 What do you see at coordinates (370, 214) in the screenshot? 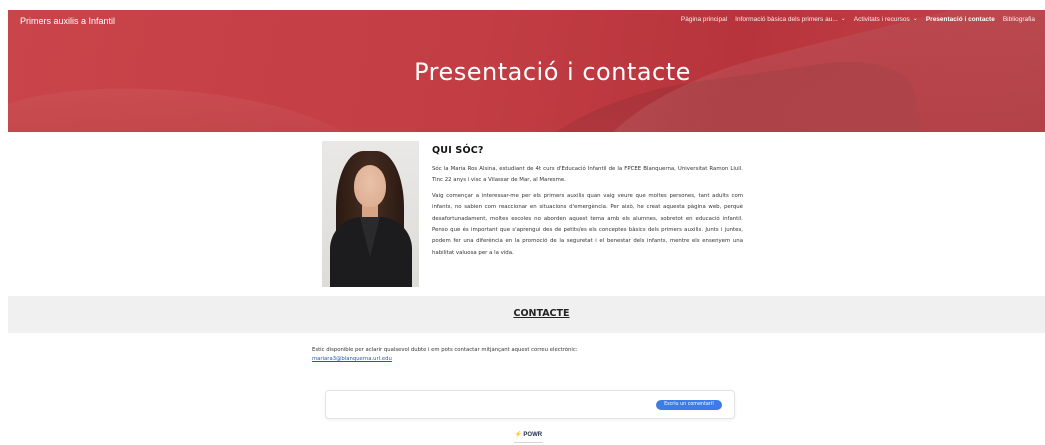
I see `profile-photo` at bounding box center [370, 214].